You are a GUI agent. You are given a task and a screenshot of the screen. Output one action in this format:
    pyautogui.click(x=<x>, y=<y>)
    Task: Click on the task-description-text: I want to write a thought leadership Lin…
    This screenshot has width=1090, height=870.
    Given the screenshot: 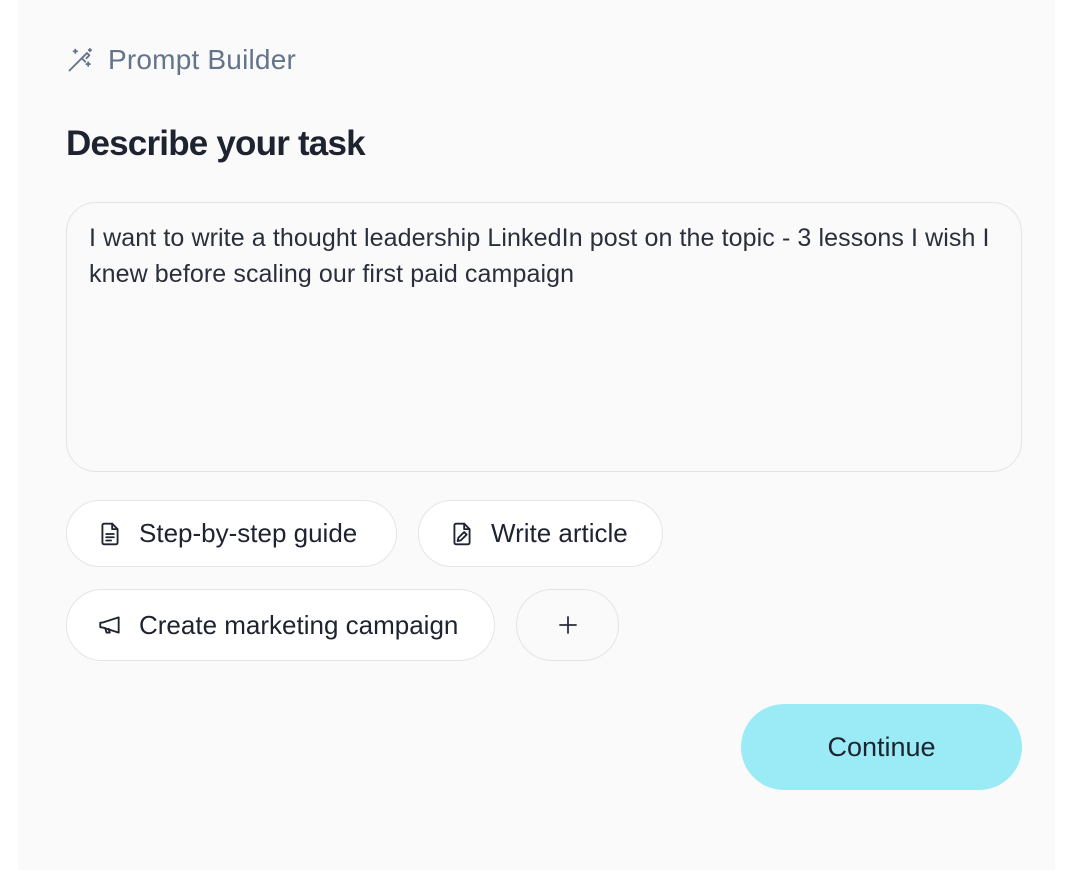 What is the action you would take?
    pyautogui.click(x=539, y=256)
    